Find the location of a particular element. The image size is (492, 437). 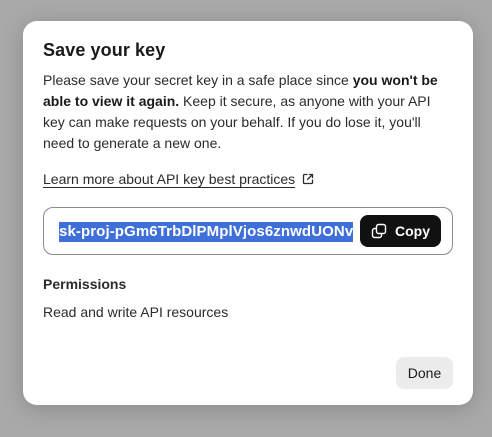

dialog-title: Save your key is located at coordinates (104, 50).